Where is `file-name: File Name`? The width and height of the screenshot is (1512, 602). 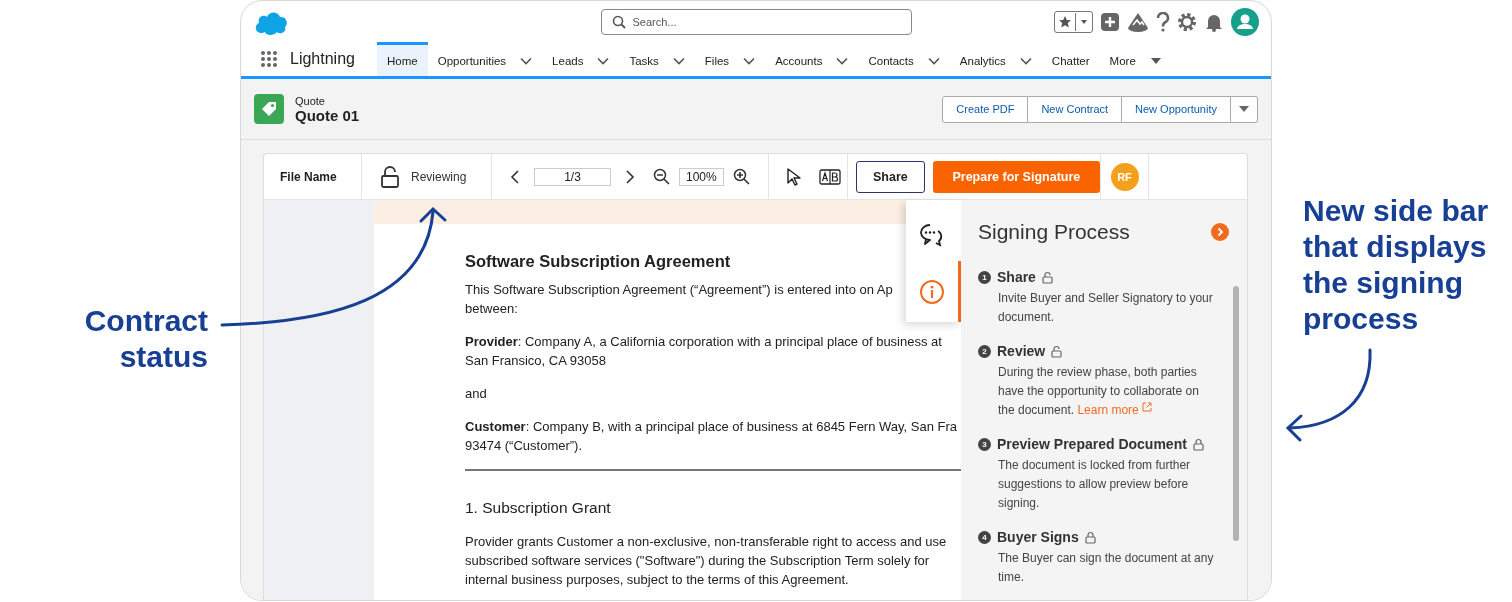 file-name: File Name is located at coordinates (308, 176).